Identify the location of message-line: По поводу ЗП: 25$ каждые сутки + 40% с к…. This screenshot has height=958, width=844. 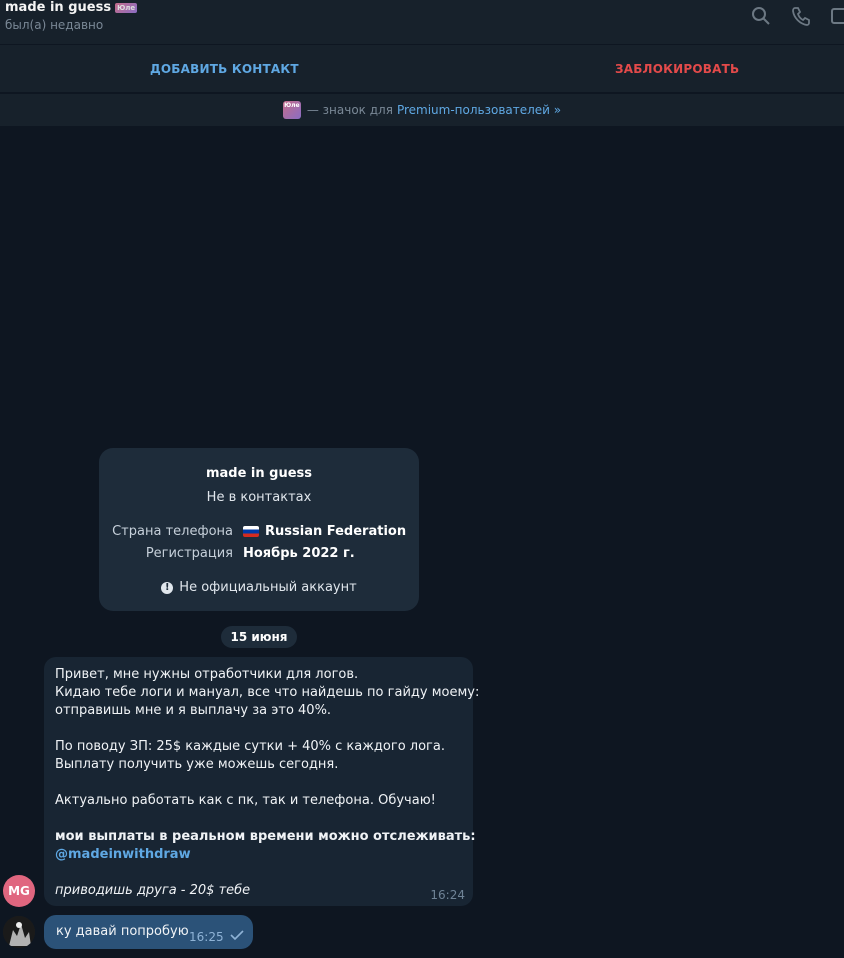
(250, 746).